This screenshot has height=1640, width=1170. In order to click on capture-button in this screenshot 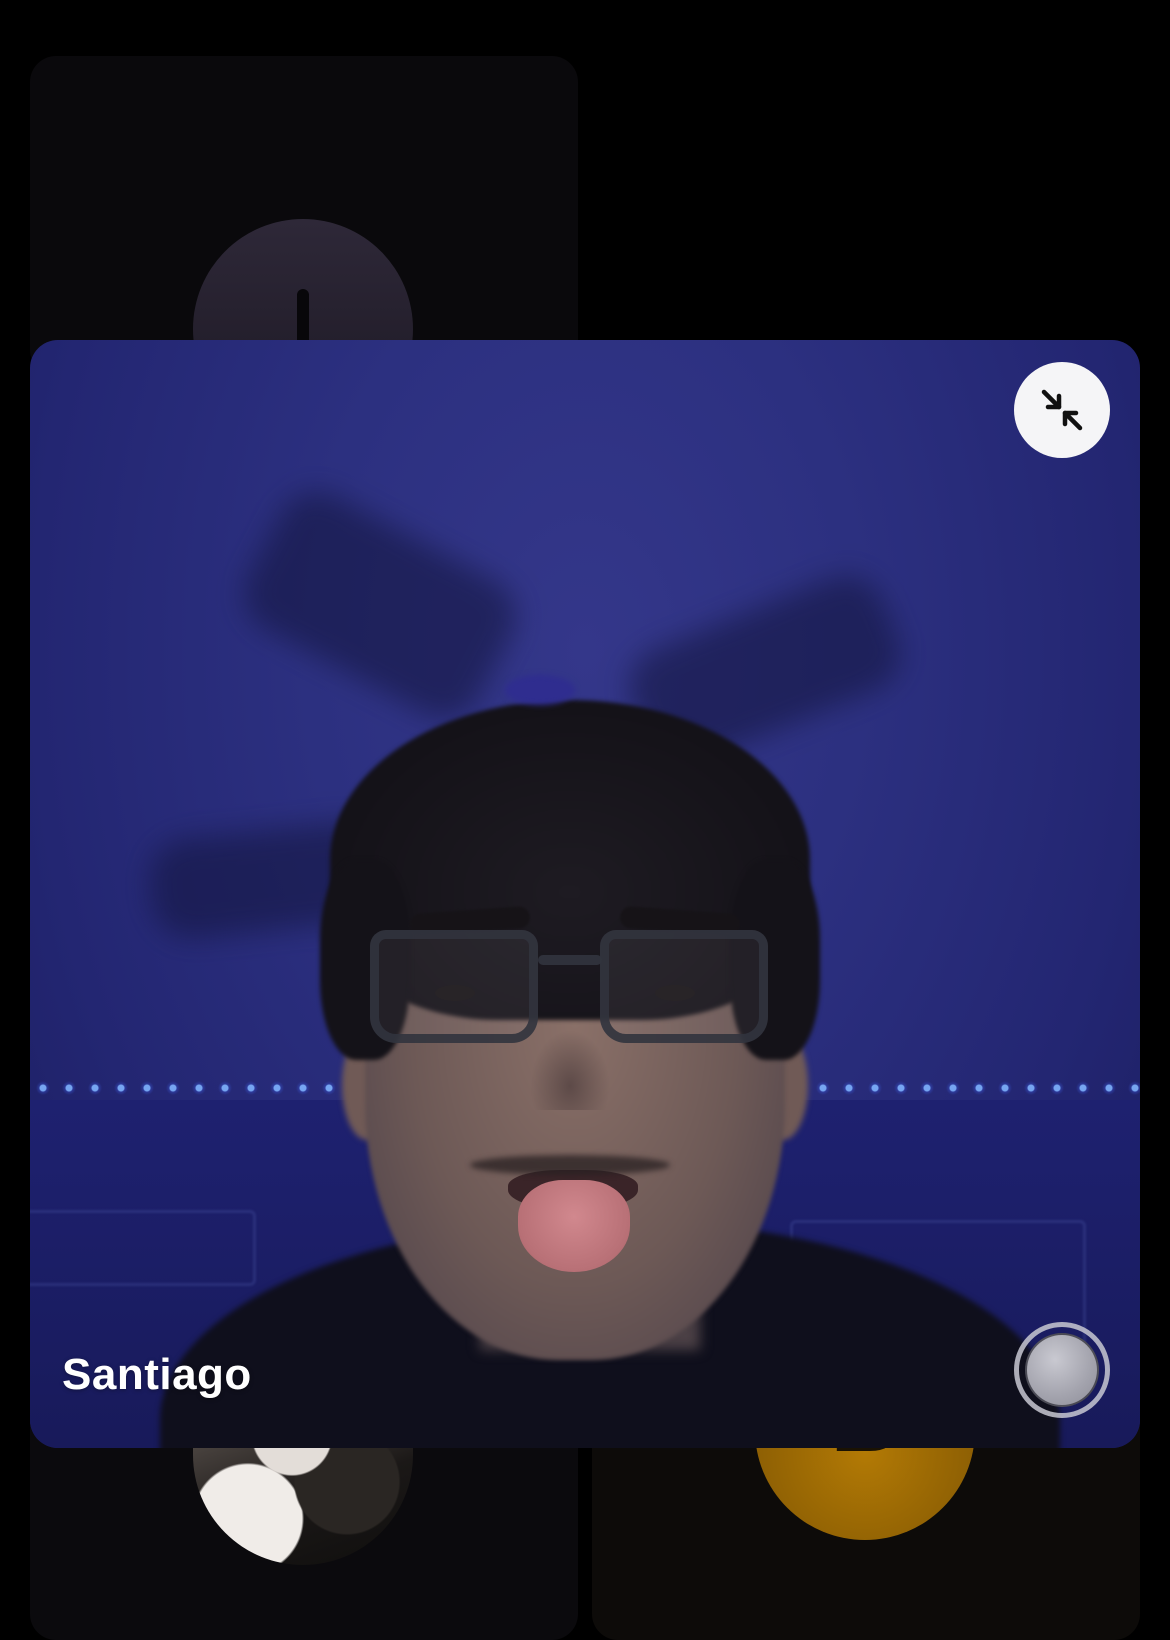, I will do `click(1062, 1370)`.